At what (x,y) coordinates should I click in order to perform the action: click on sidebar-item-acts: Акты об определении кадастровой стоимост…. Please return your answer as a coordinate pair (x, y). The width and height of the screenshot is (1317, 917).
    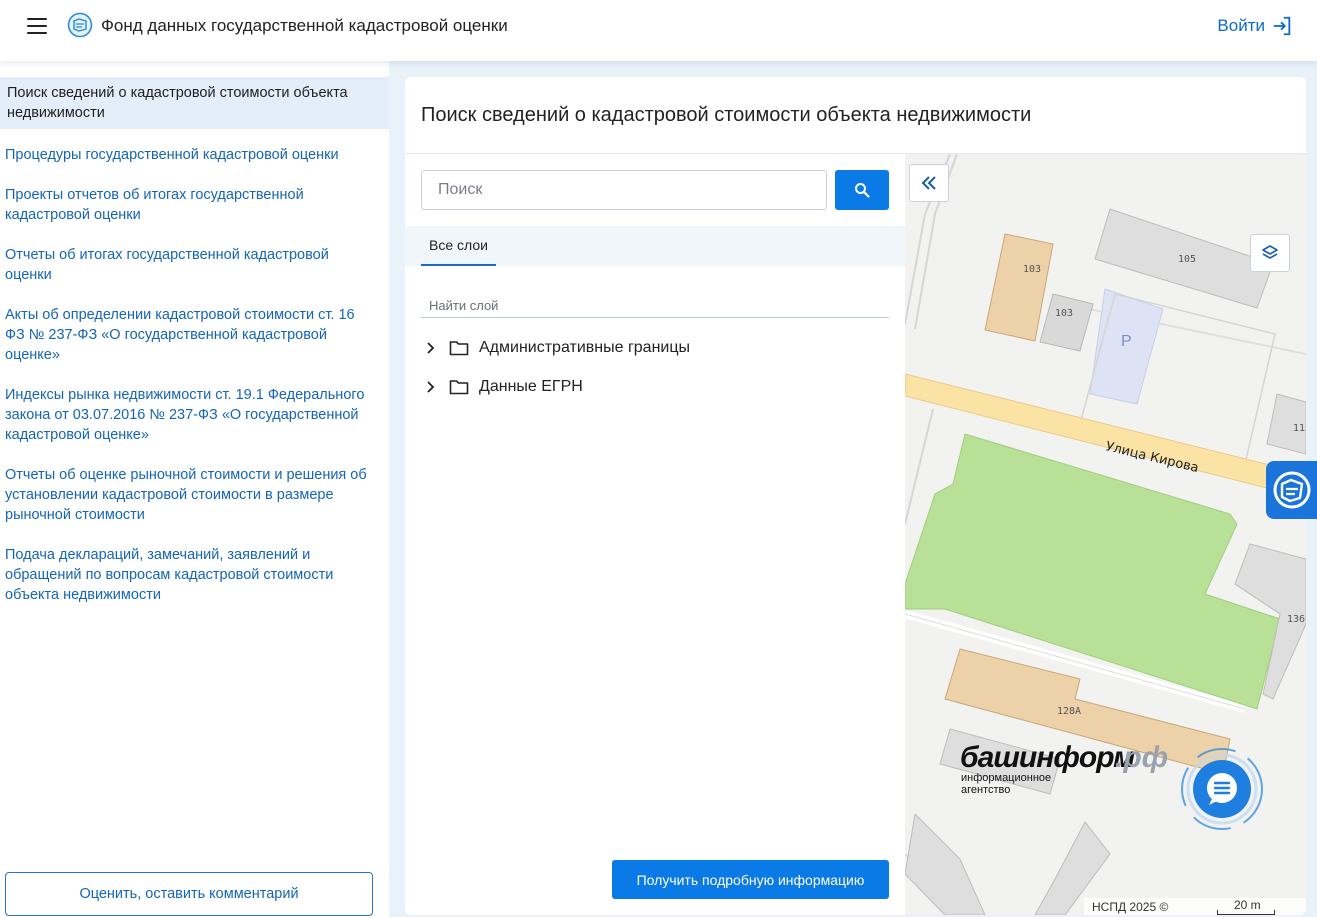
    Looking at the image, I should click on (191, 335).